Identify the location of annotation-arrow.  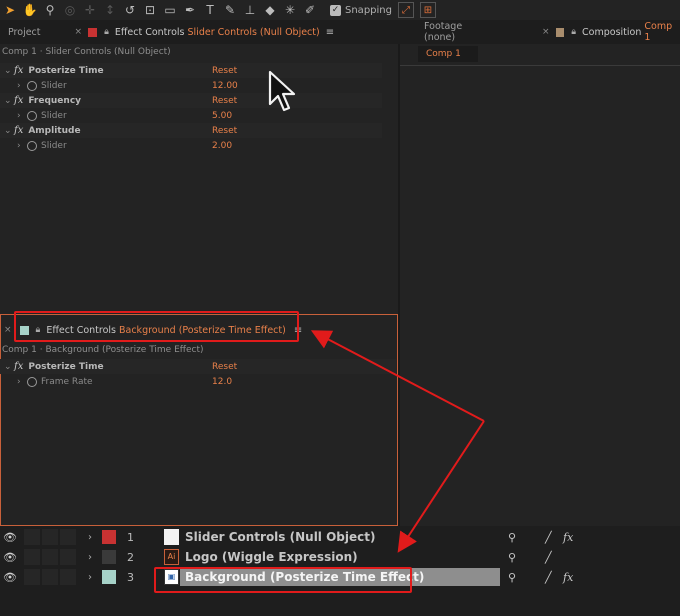
(397, 441).